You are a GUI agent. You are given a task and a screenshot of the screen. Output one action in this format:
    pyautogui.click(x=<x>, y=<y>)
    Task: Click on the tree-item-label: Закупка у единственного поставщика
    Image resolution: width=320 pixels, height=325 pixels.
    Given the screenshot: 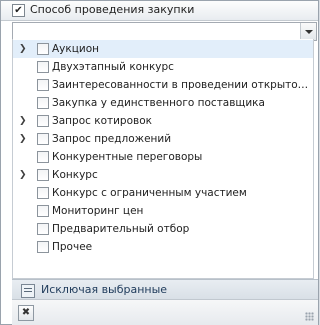 What is the action you would take?
    pyautogui.click(x=158, y=103)
    